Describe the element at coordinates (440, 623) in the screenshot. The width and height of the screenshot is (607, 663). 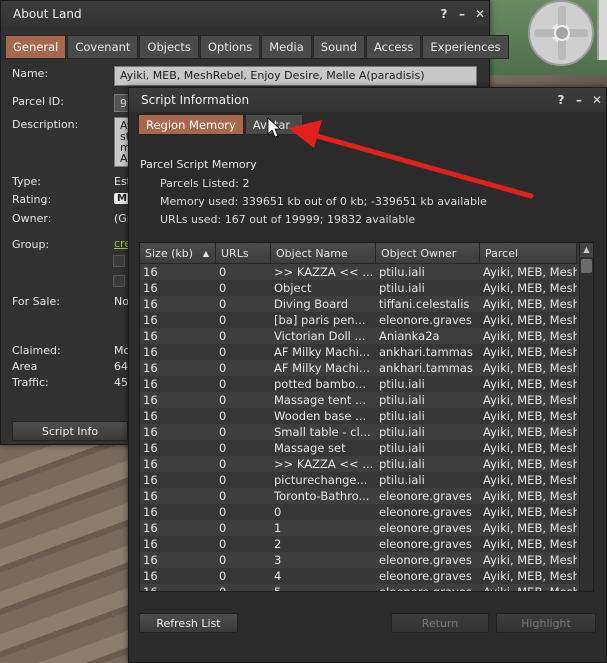
I see `return-button: Return` at that location.